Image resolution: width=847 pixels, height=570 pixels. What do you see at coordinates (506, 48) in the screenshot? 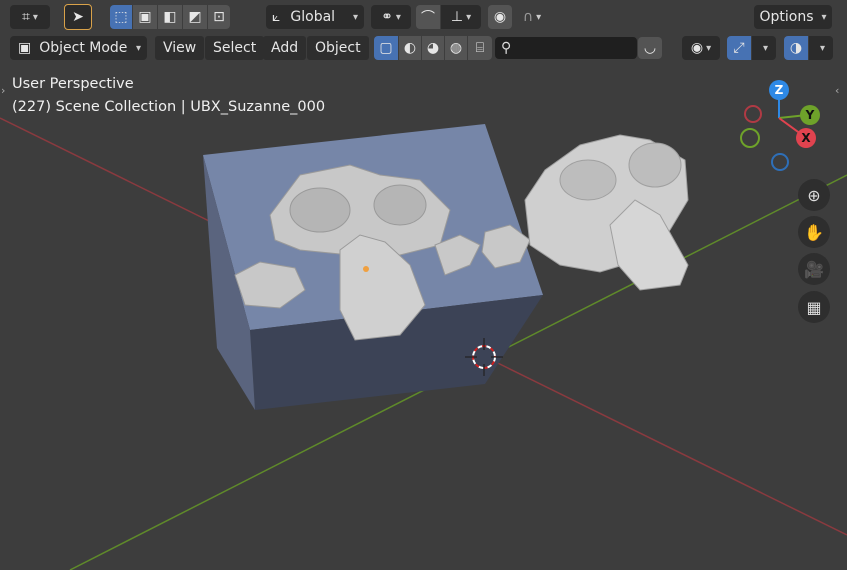
I see `search-icon: ⚲` at bounding box center [506, 48].